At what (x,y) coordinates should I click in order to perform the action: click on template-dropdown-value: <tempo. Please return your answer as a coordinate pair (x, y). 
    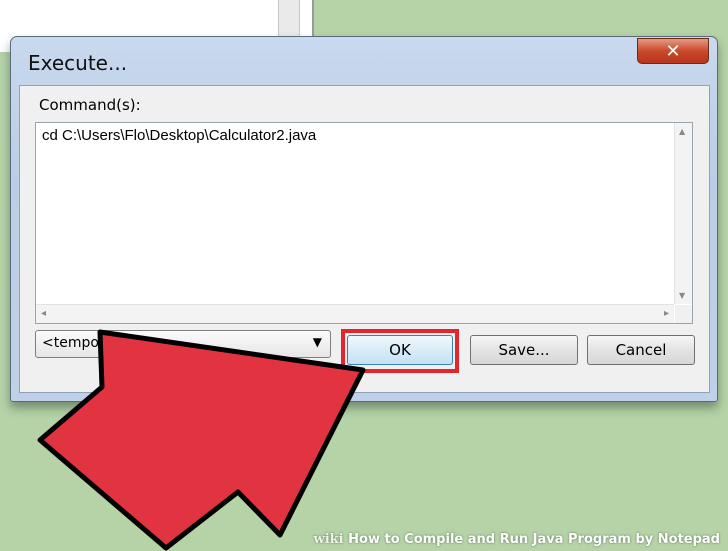
    Looking at the image, I should click on (70, 343).